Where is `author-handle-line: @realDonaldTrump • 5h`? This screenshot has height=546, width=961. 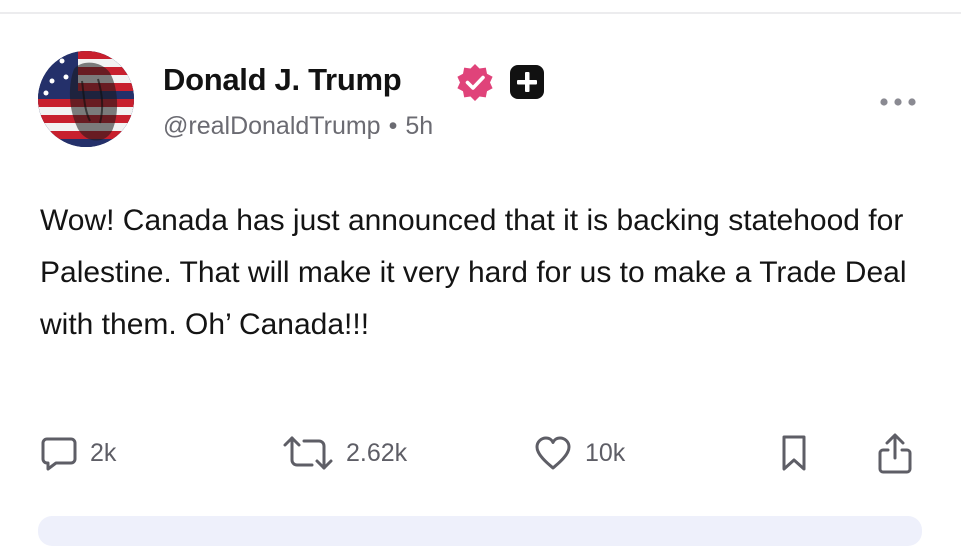 author-handle-line: @realDonaldTrump • 5h is located at coordinates (298, 126).